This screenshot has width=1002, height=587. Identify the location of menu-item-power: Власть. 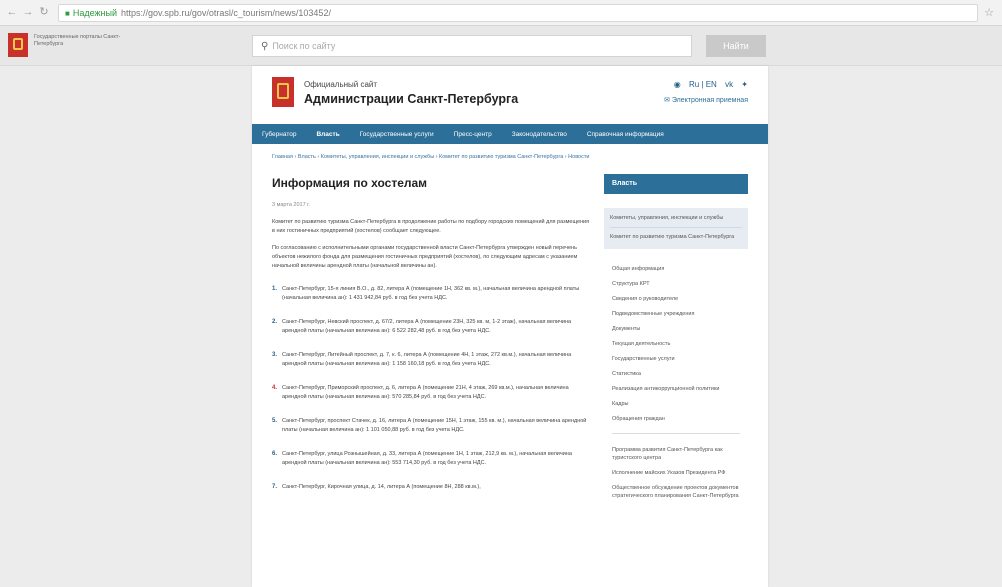
(327, 134).